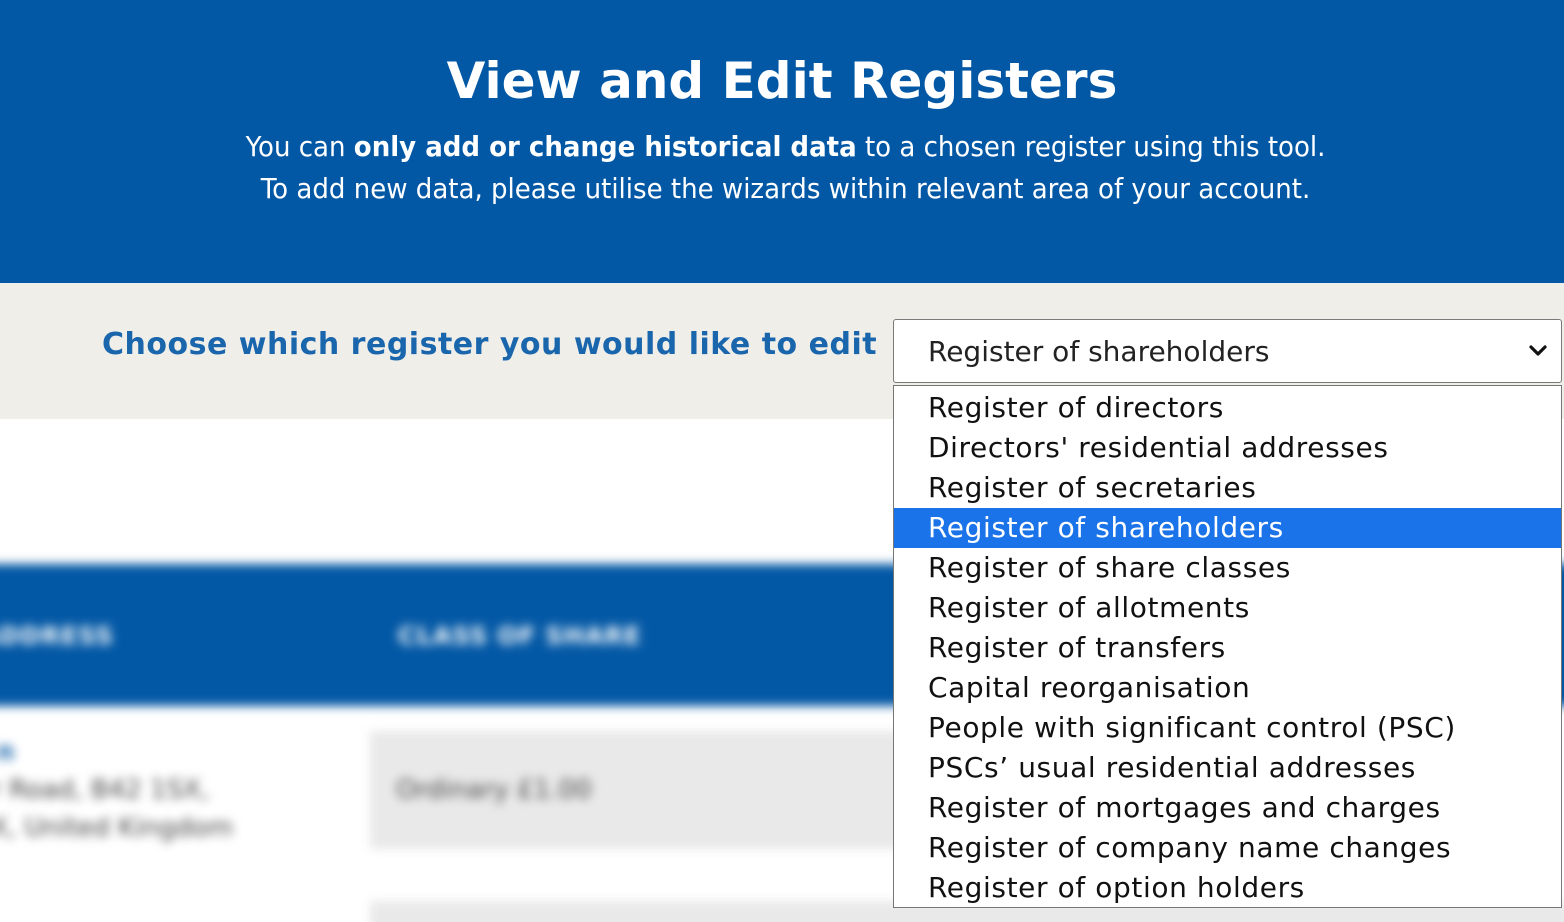 The image size is (1564, 922). Describe the element at coordinates (105, 790) in the screenshot. I see `table-cell-address-line2: r Road, B42 1SX,` at that location.